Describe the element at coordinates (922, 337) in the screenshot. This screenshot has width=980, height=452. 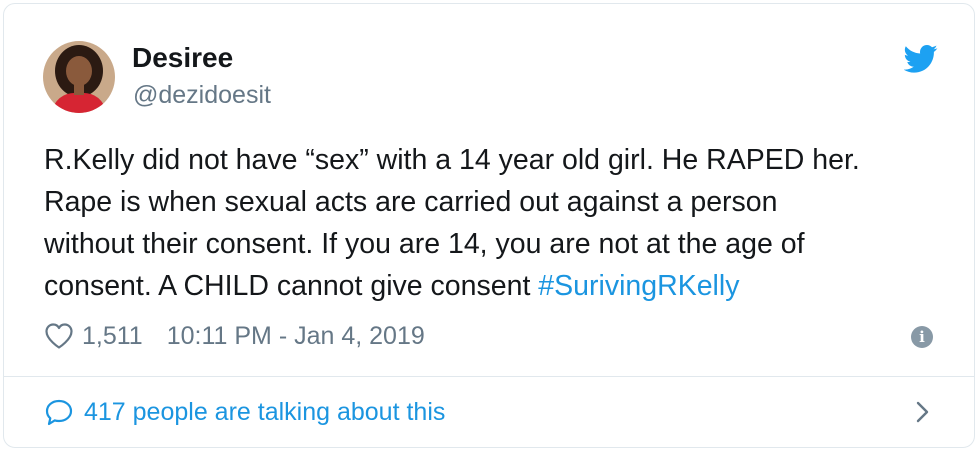
I see `info-icon: i` at that location.